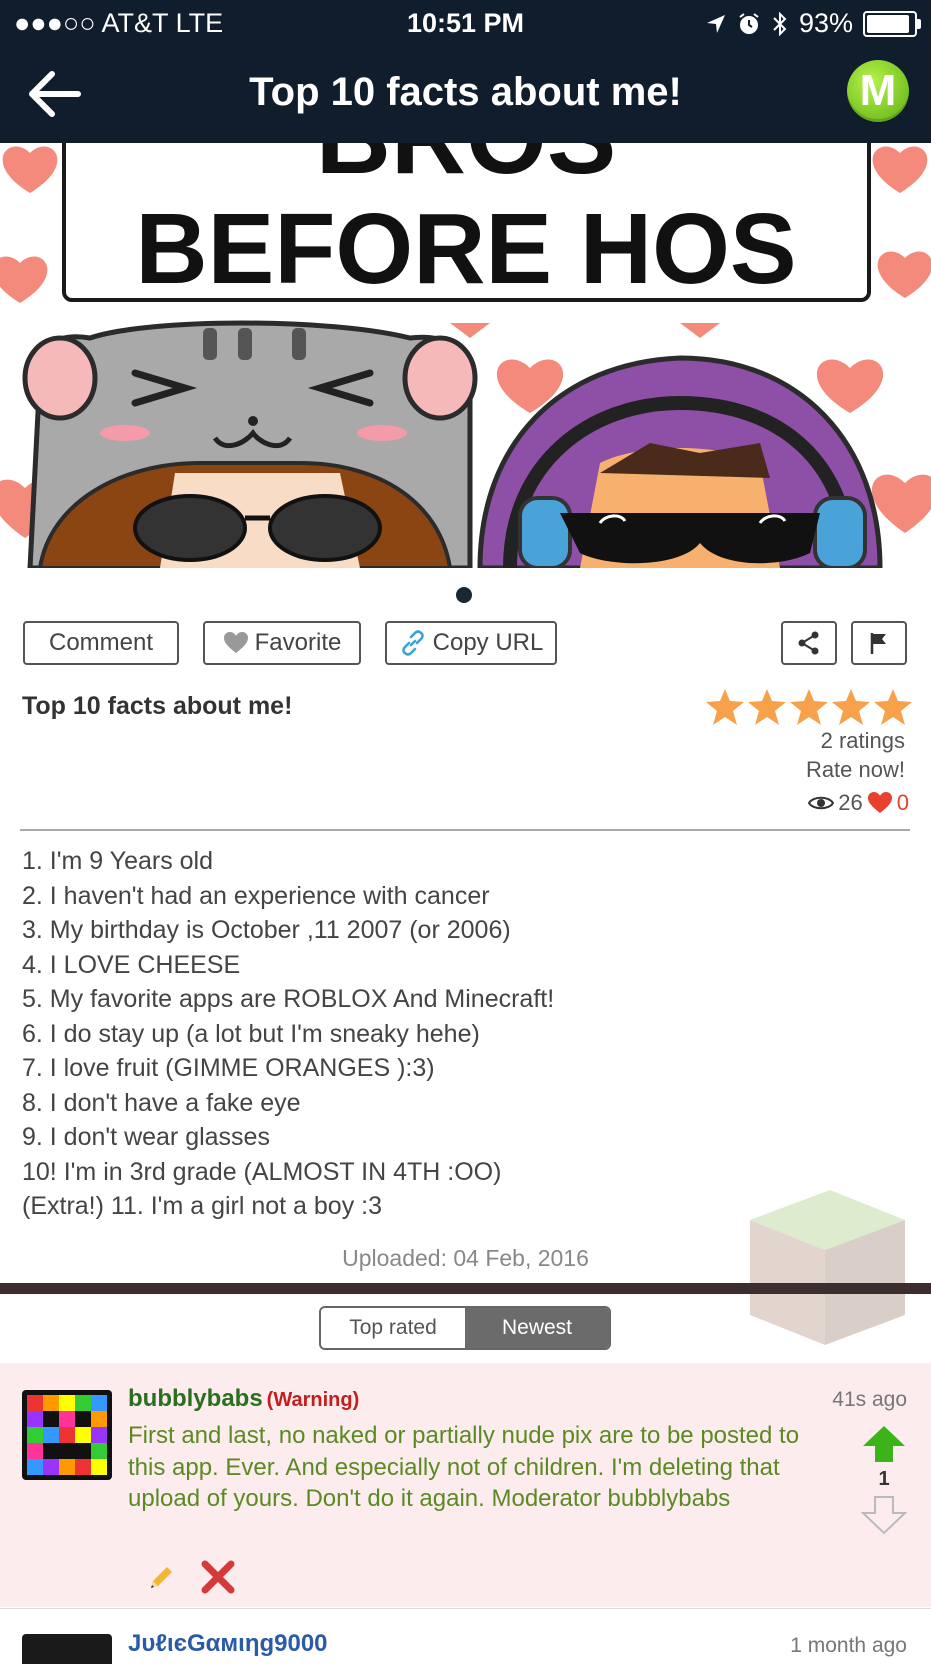 Image resolution: width=931 pixels, height=1664 pixels. I want to click on pencil-edit-icon, so click(161, 1578).